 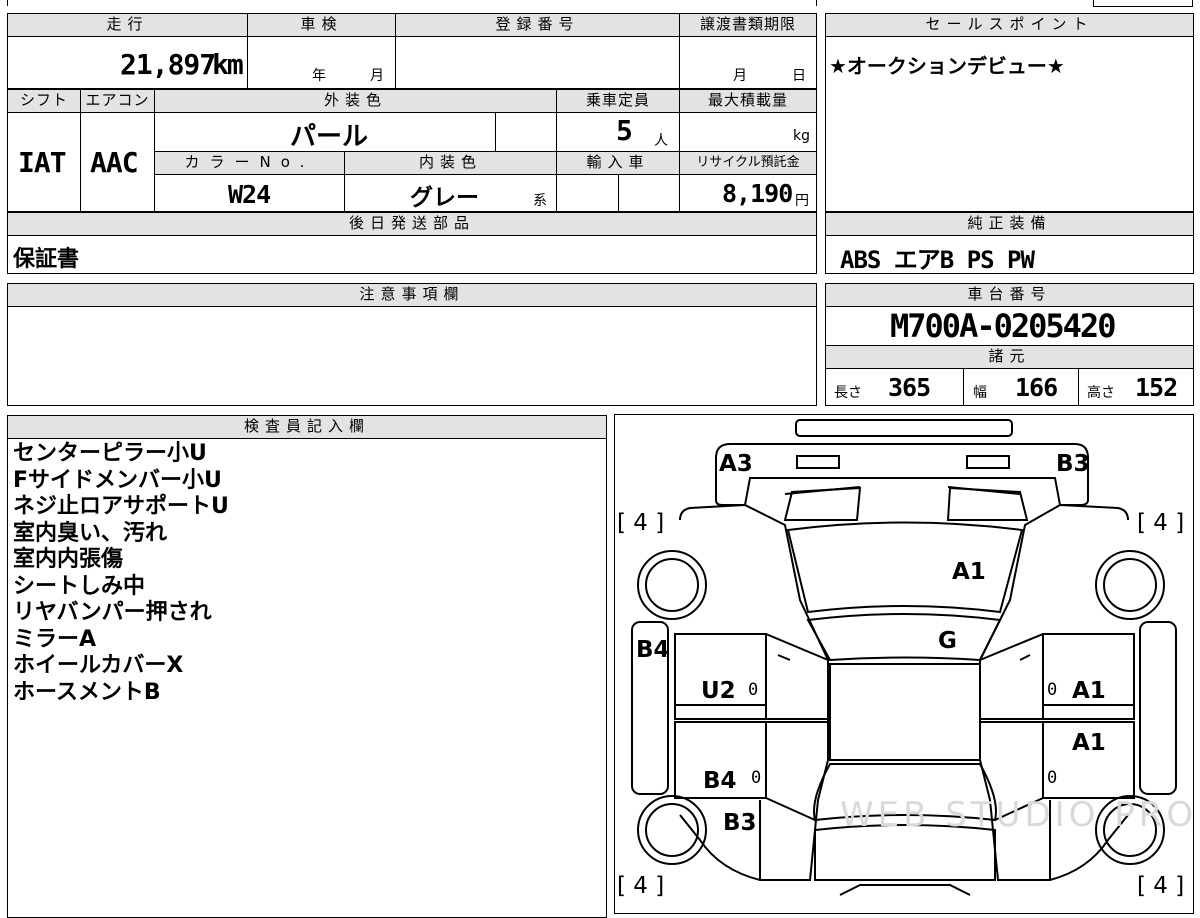 What do you see at coordinates (802, 201) in the screenshot?
I see `recycle-fee-unit: 円` at bounding box center [802, 201].